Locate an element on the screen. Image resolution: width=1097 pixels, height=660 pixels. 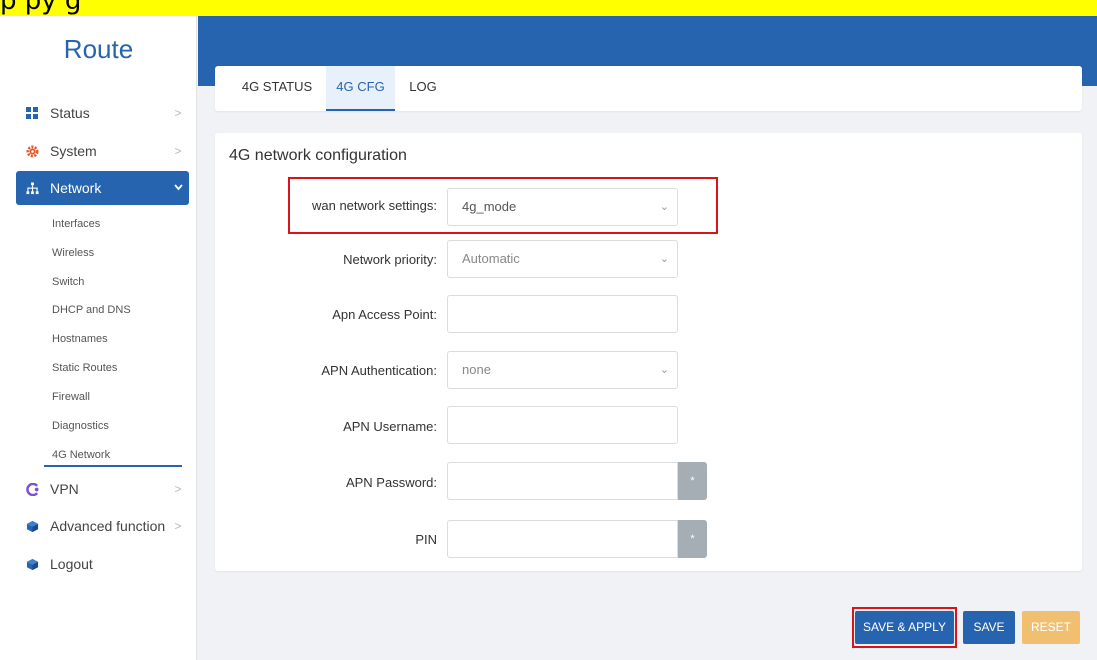
apn-username-label: APN Username: is located at coordinates (390, 426).